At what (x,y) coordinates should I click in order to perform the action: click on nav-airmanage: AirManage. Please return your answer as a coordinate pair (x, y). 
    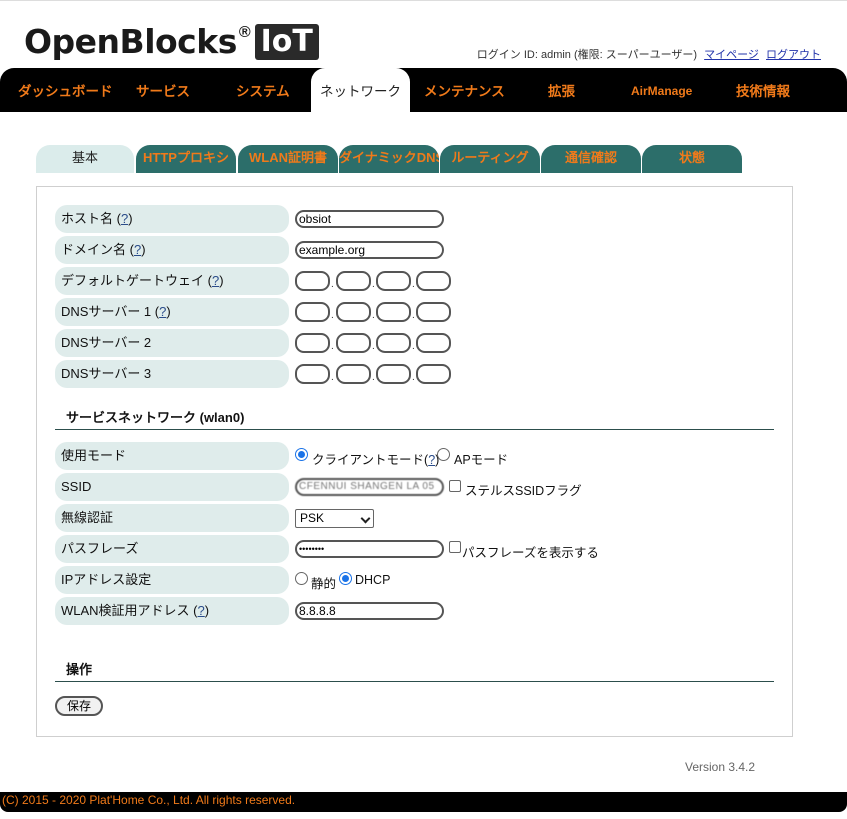
    Looking at the image, I should click on (661, 90).